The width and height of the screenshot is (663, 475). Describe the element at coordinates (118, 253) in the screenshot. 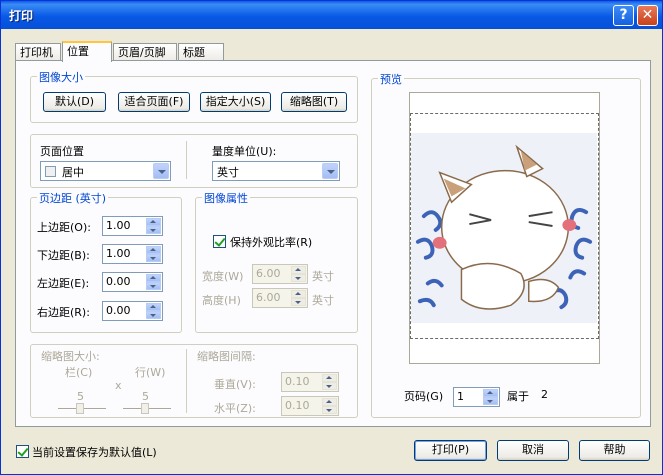

I see `bottom-margin-value: 1.00` at that location.